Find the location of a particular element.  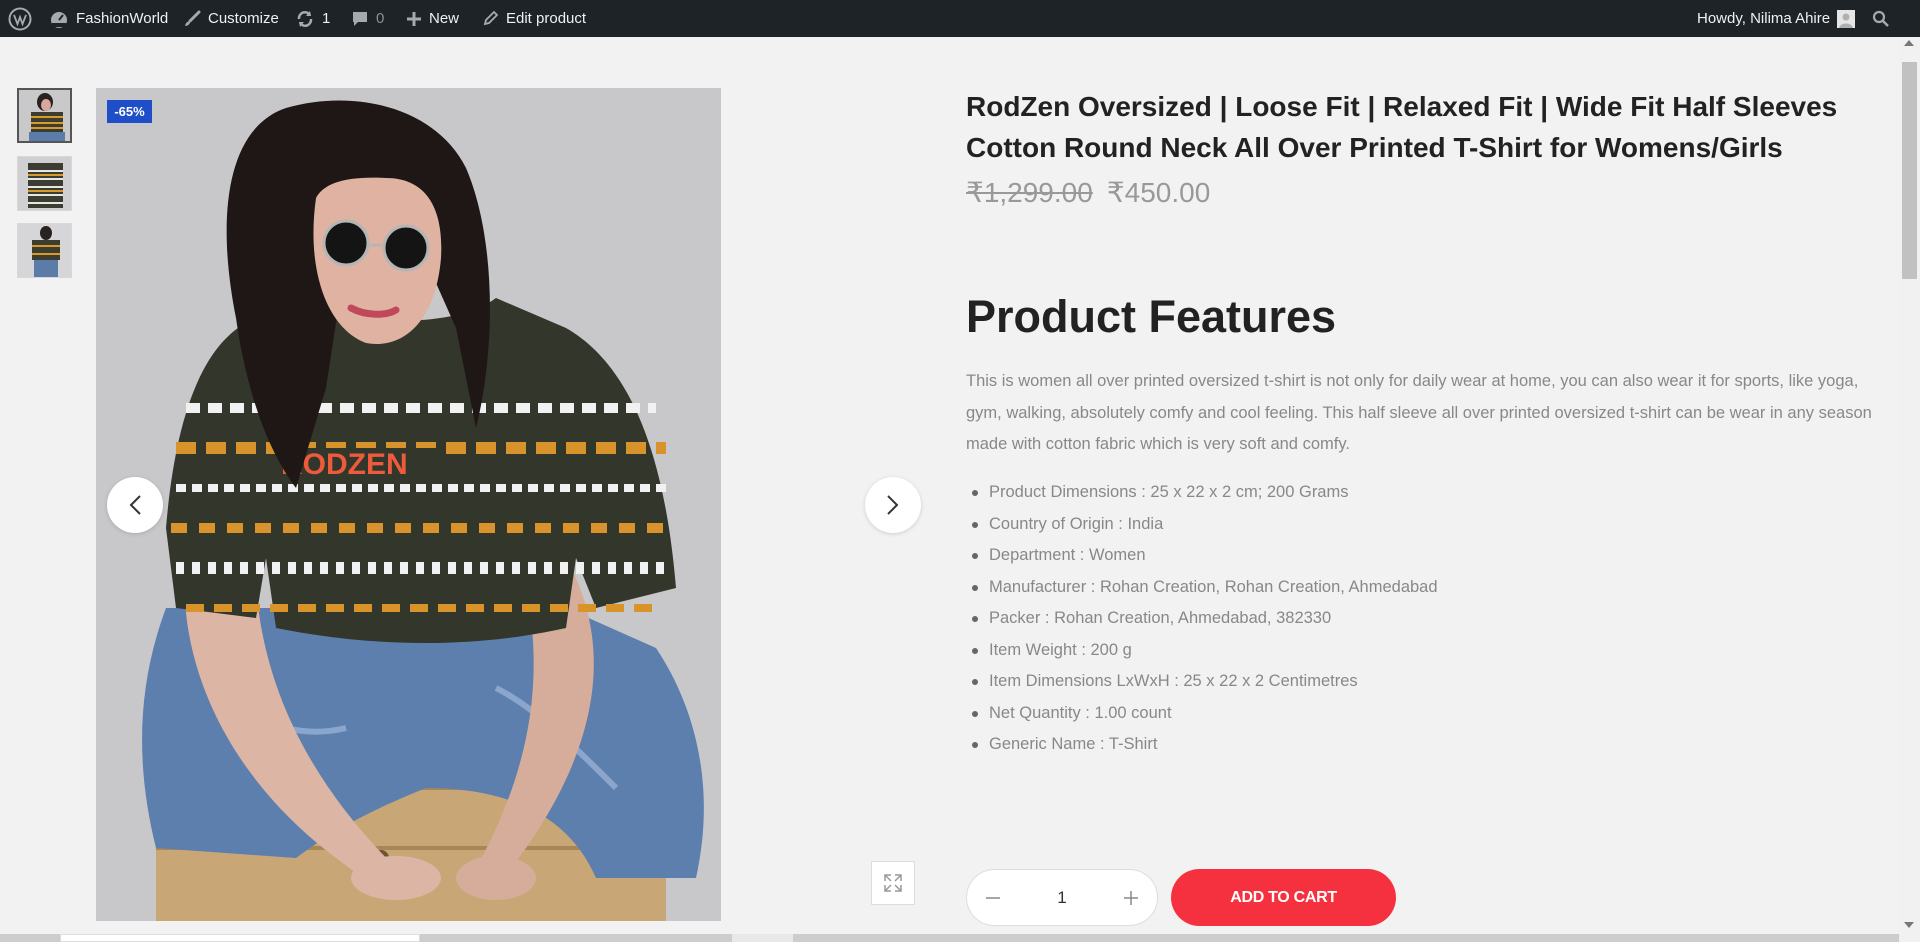

spec-item-department: Department : Women is located at coordinates (1205, 556).